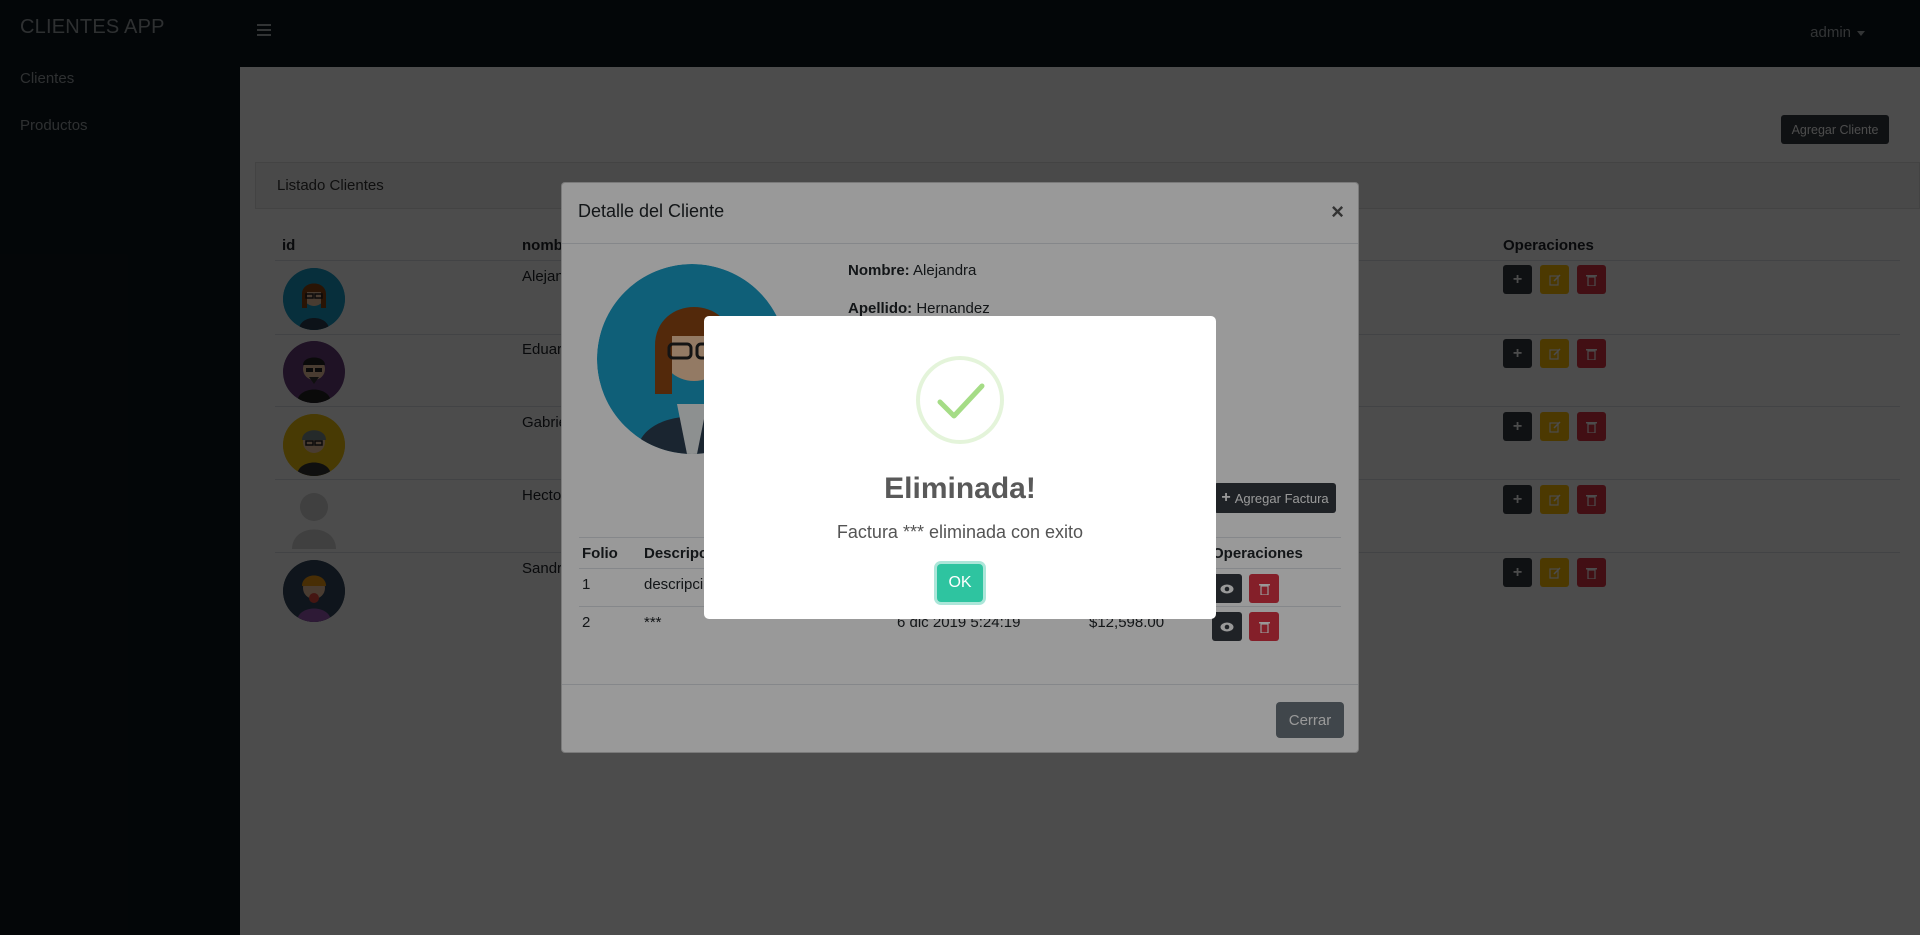  What do you see at coordinates (960, 583) in the screenshot?
I see `ok-button: OK` at bounding box center [960, 583].